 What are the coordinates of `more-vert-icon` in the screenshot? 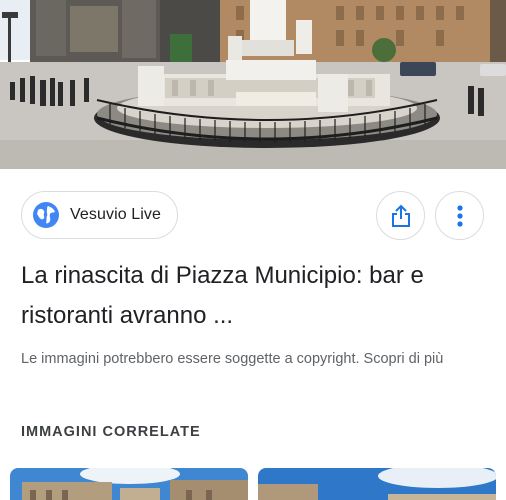 It's located at (459, 215).